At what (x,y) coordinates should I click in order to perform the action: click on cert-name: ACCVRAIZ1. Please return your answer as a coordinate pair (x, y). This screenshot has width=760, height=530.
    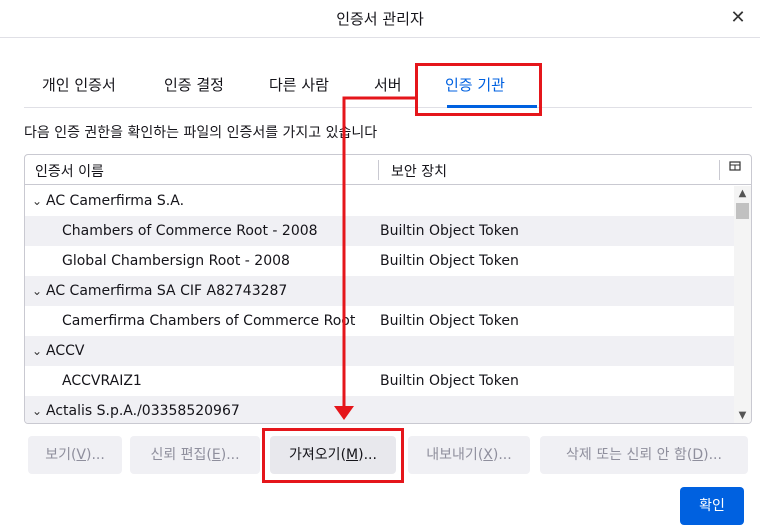
    Looking at the image, I should click on (102, 381).